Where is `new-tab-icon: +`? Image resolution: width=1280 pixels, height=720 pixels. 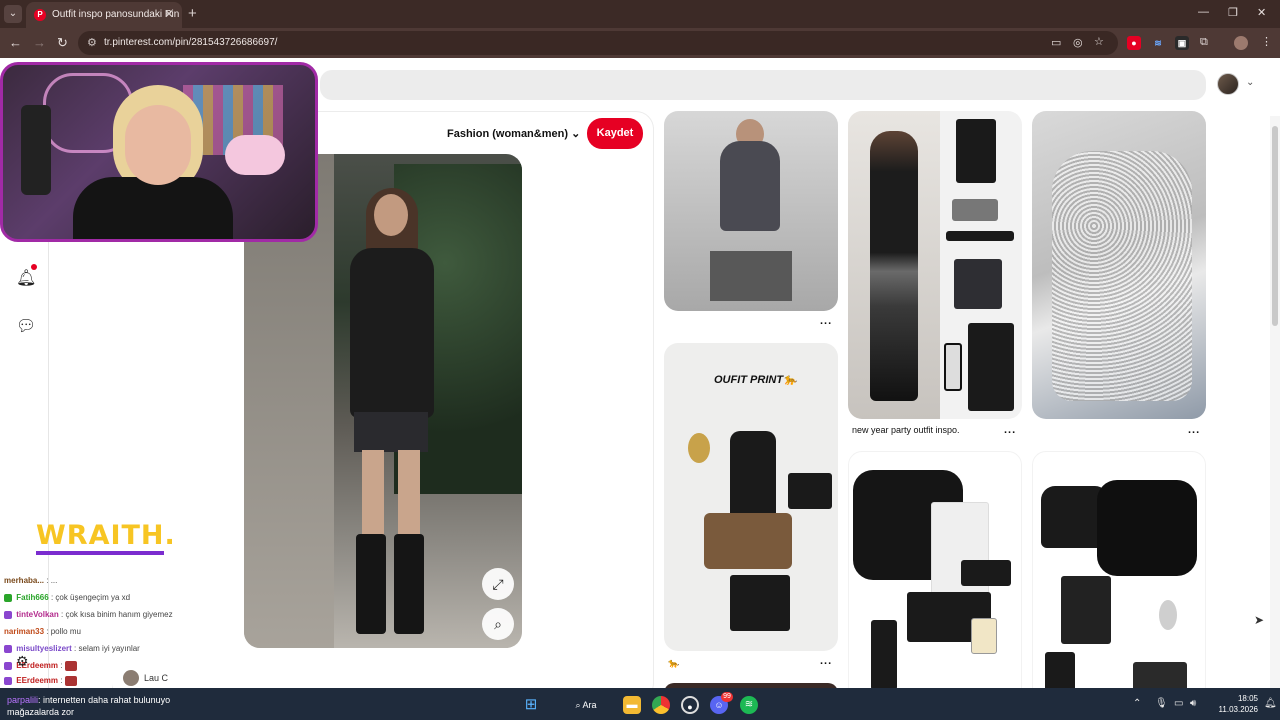 new-tab-icon: + is located at coordinates (192, 13).